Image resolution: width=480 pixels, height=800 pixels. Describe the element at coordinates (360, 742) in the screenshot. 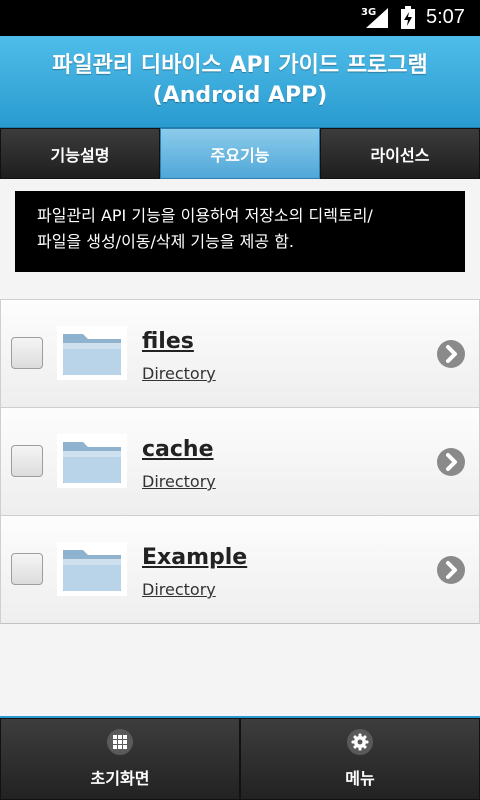

I see `gear-icon` at that location.